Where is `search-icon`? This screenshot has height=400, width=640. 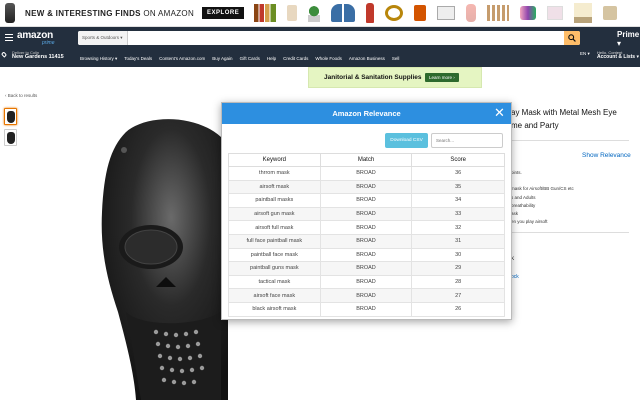 search-icon is located at coordinates (572, 38).